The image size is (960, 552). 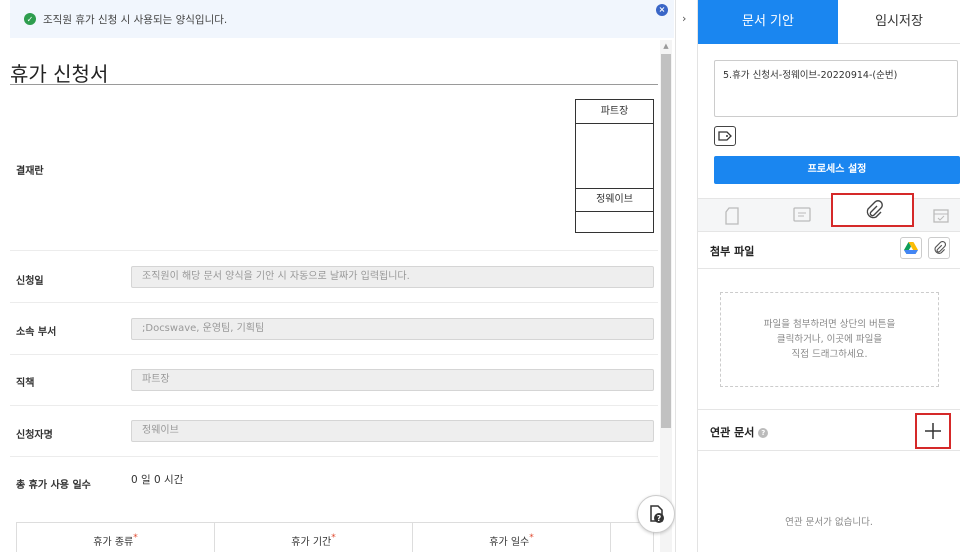 I want to click on paperclip-tab-highlighted, so click(x=872, y=210).